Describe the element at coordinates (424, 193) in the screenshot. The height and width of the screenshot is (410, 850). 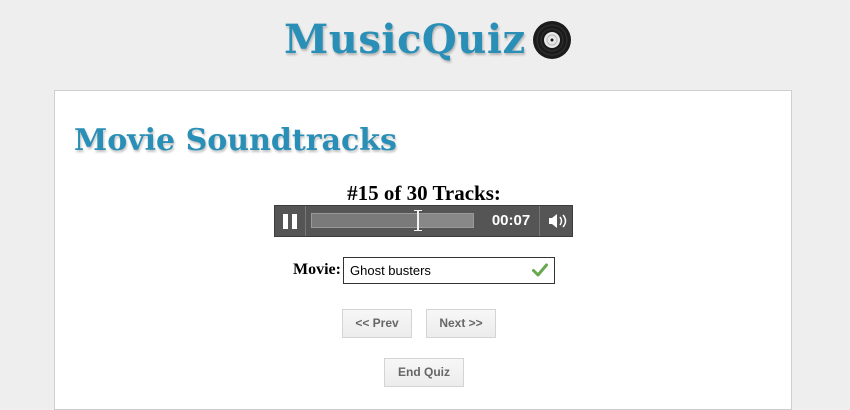
I see `track-counter: #15 of 30 Tracks:` at that location.